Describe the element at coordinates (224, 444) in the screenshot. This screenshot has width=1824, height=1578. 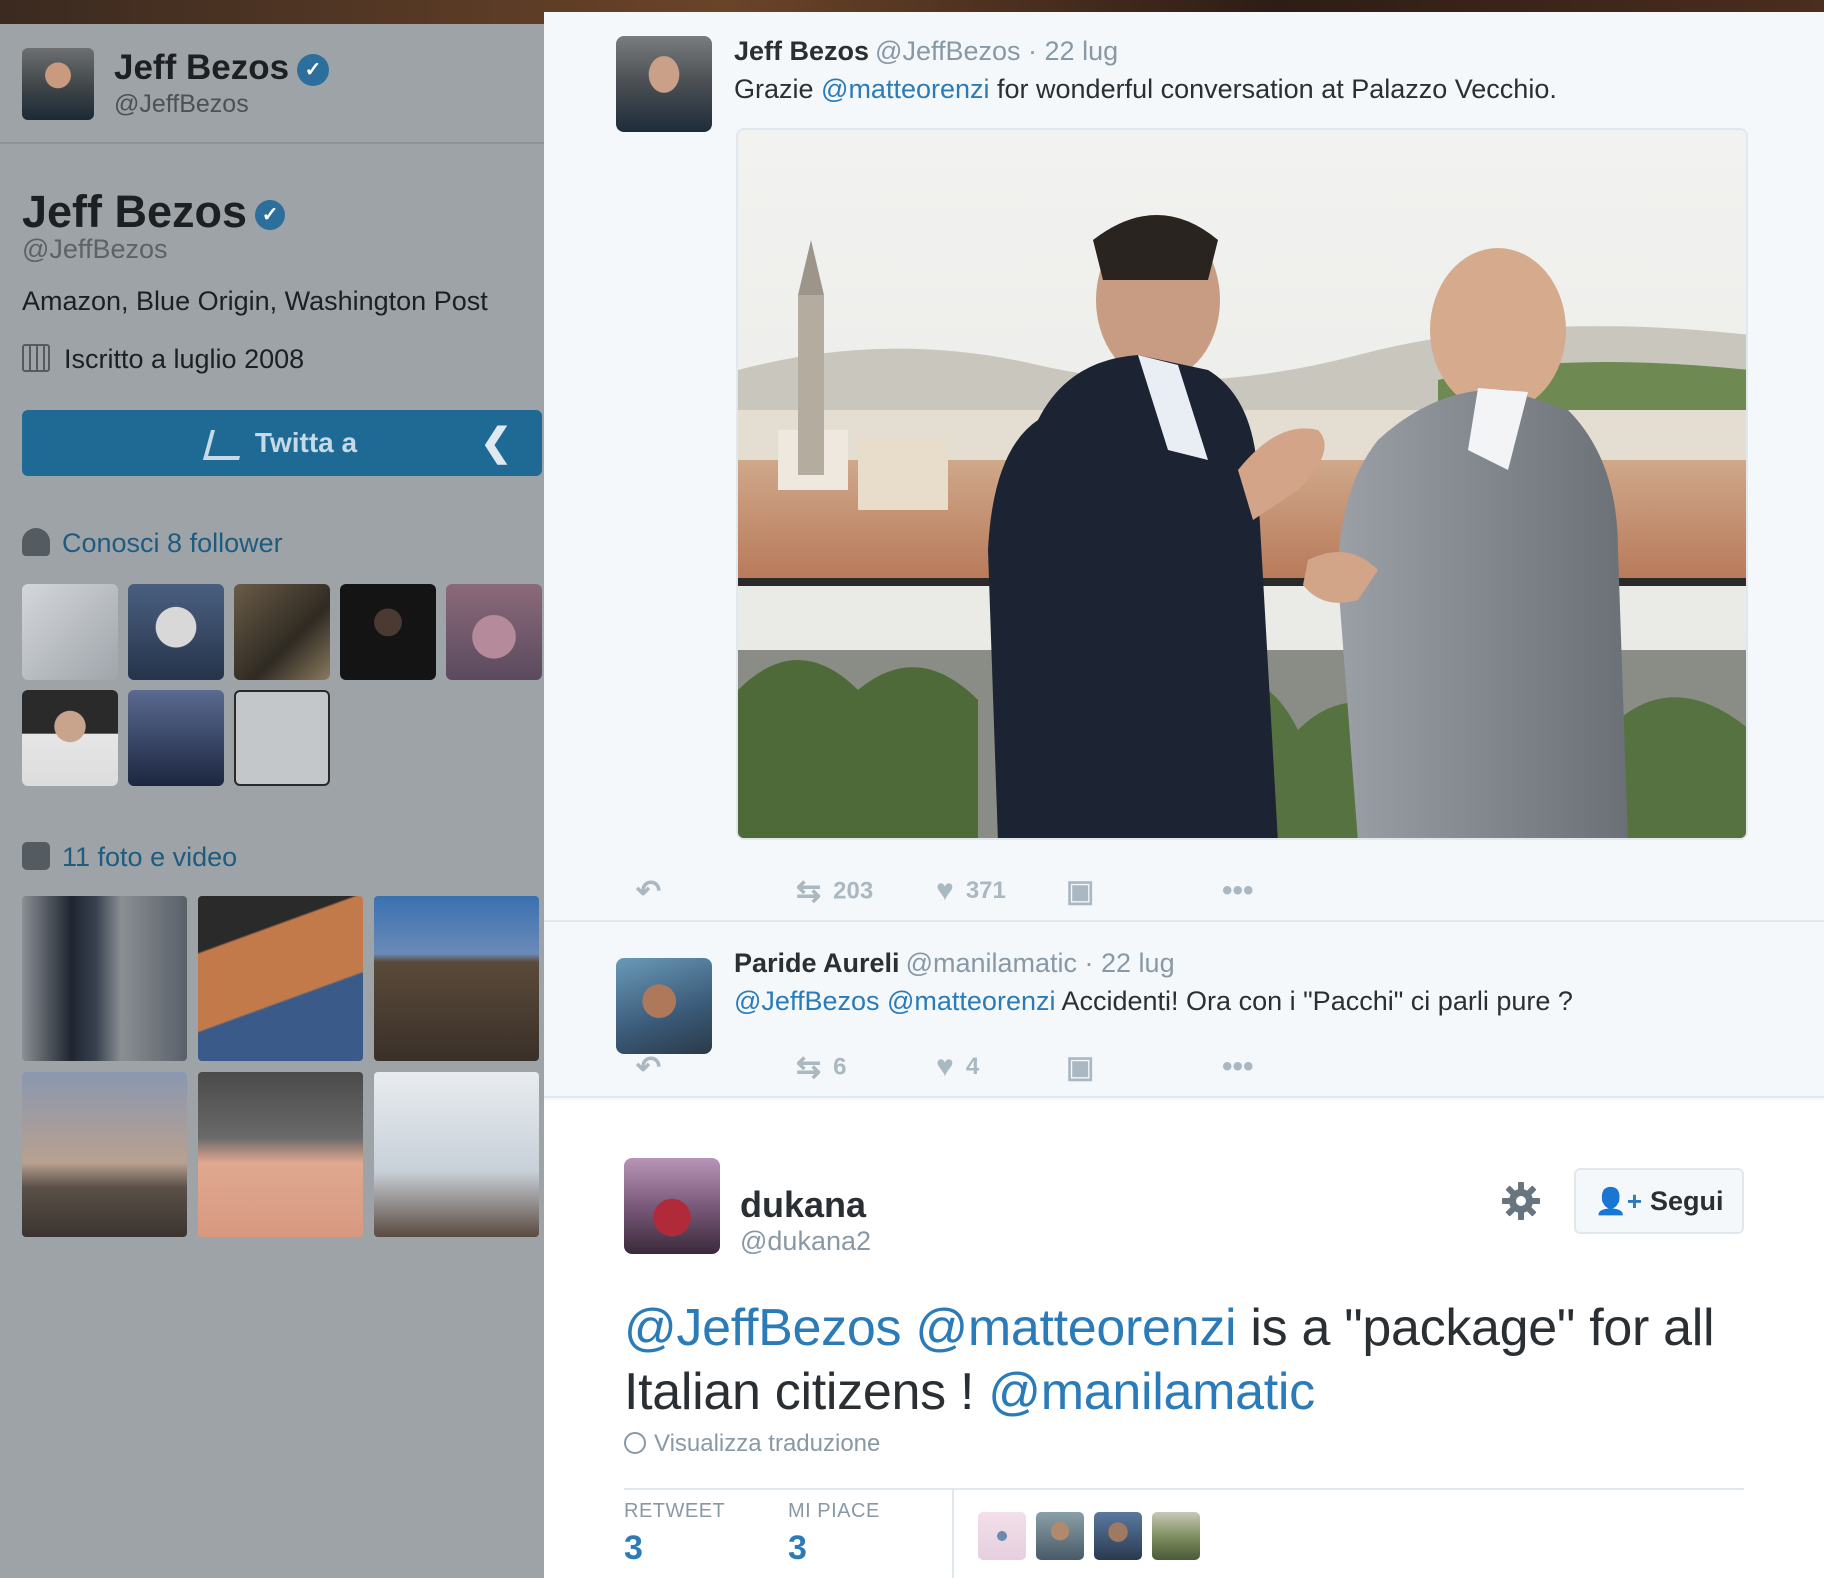
I see `compose-icon` at that location.